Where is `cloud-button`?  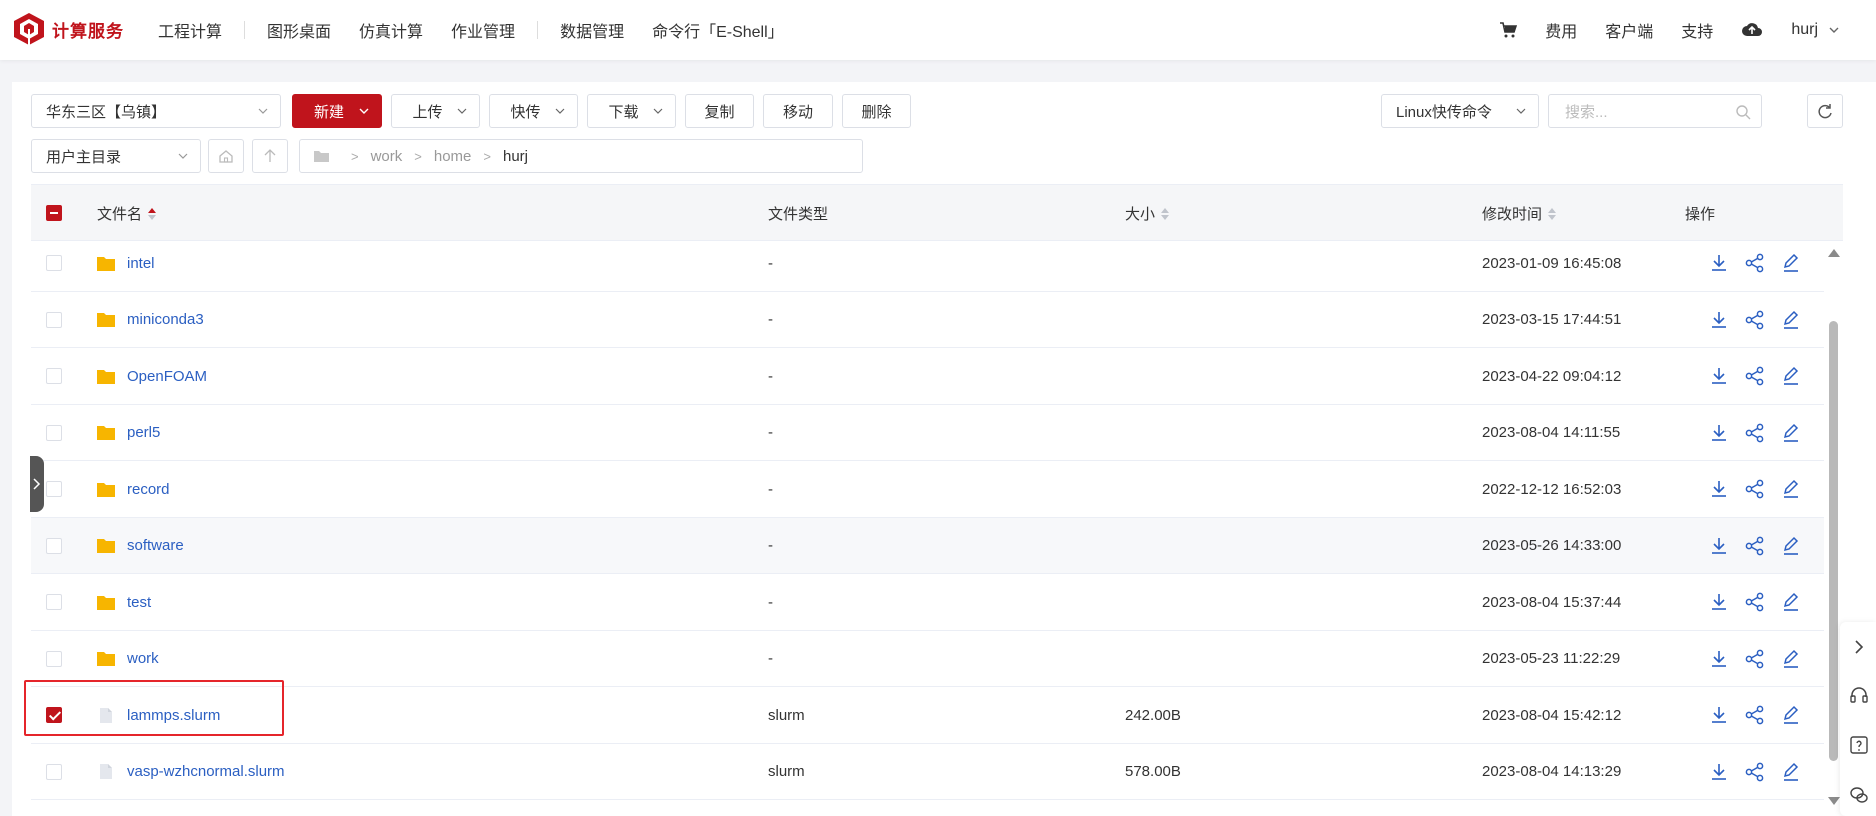
cloud-button is located at coordinates (1752, 30).